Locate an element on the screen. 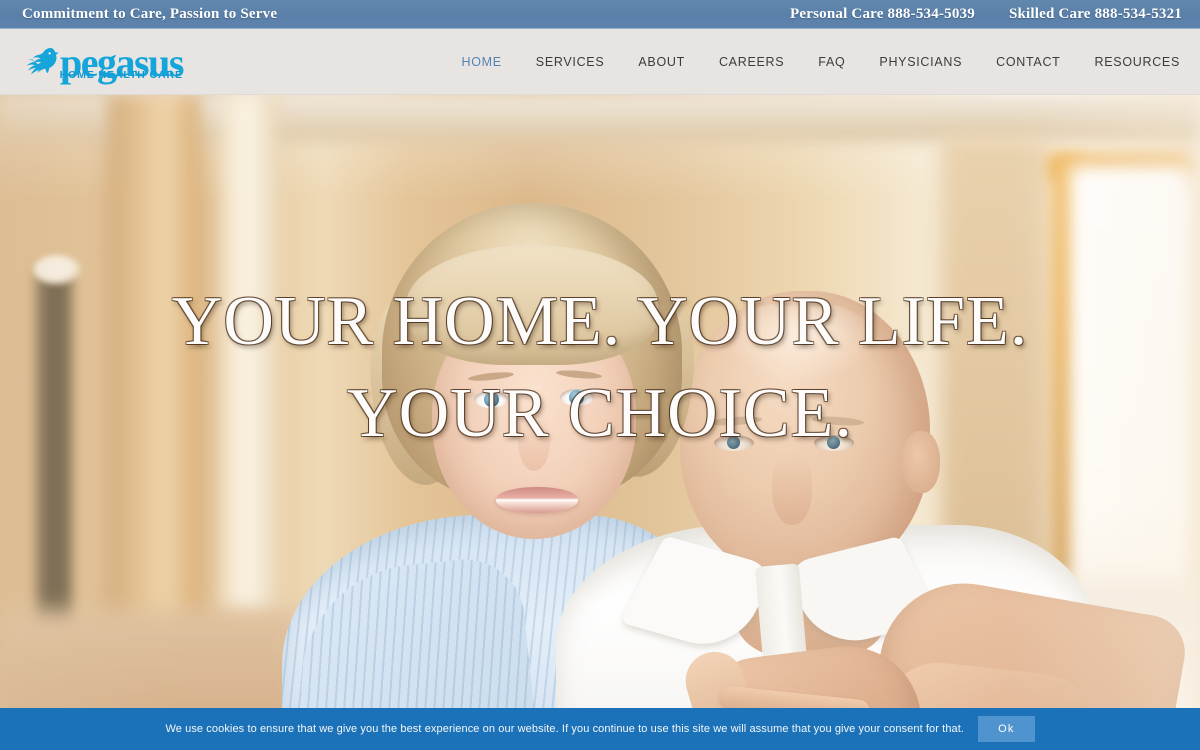 The width and height of the screenshot is (1200, 750). nav-item-faq: FAQ is located at coordinates (831, 62).